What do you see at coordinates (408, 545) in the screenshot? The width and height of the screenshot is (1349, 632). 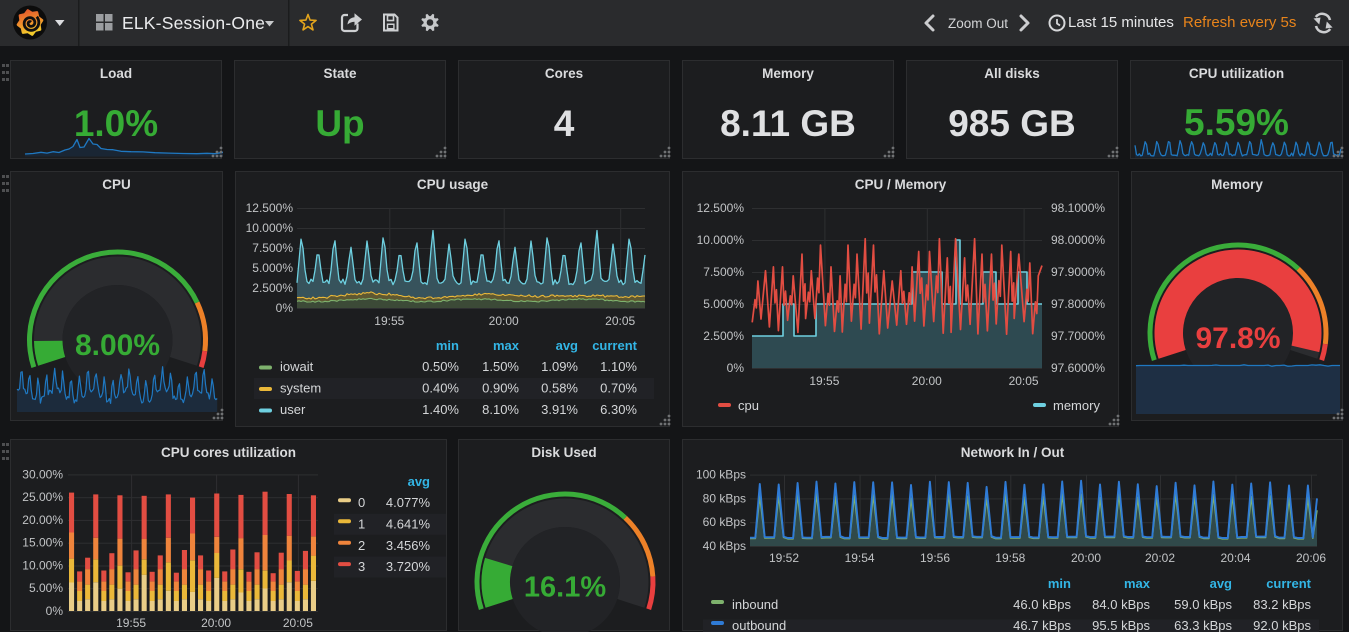 I see `svg-text: 3.456%` at bounding box center [408, 545].